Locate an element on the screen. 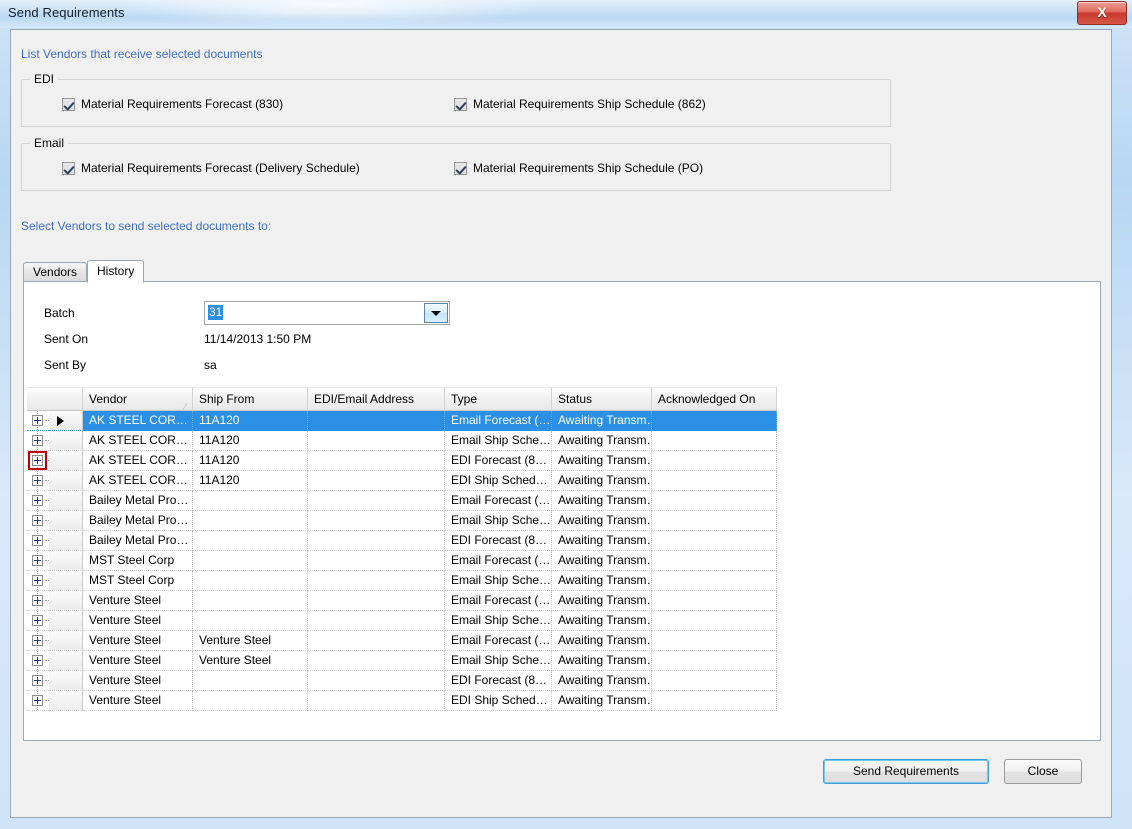  grid-header-status: Status is located at coordinates (602, 399).